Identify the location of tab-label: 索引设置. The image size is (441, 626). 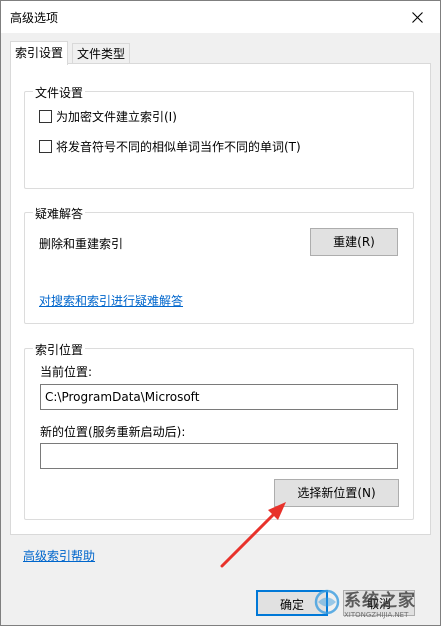
(39, 53).